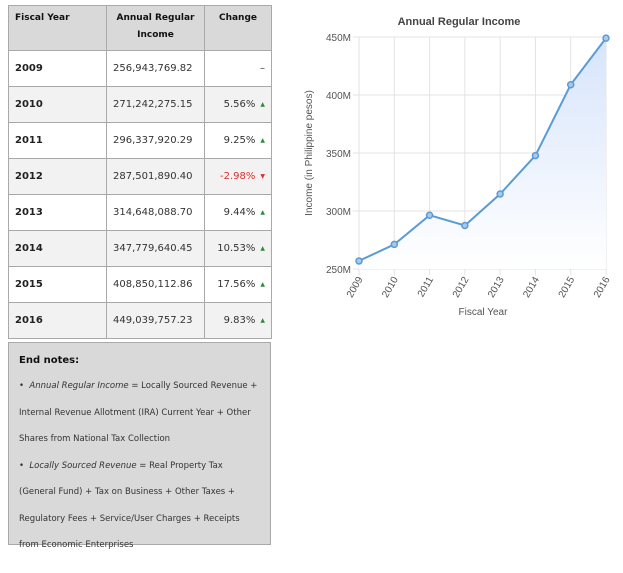 This screenshot has height=573, width=623. What do you see at coordinates (155, 284) in the screenshot?
I see `cell-annual-income: 408,850,112.86` at bounding box center [155, 284].